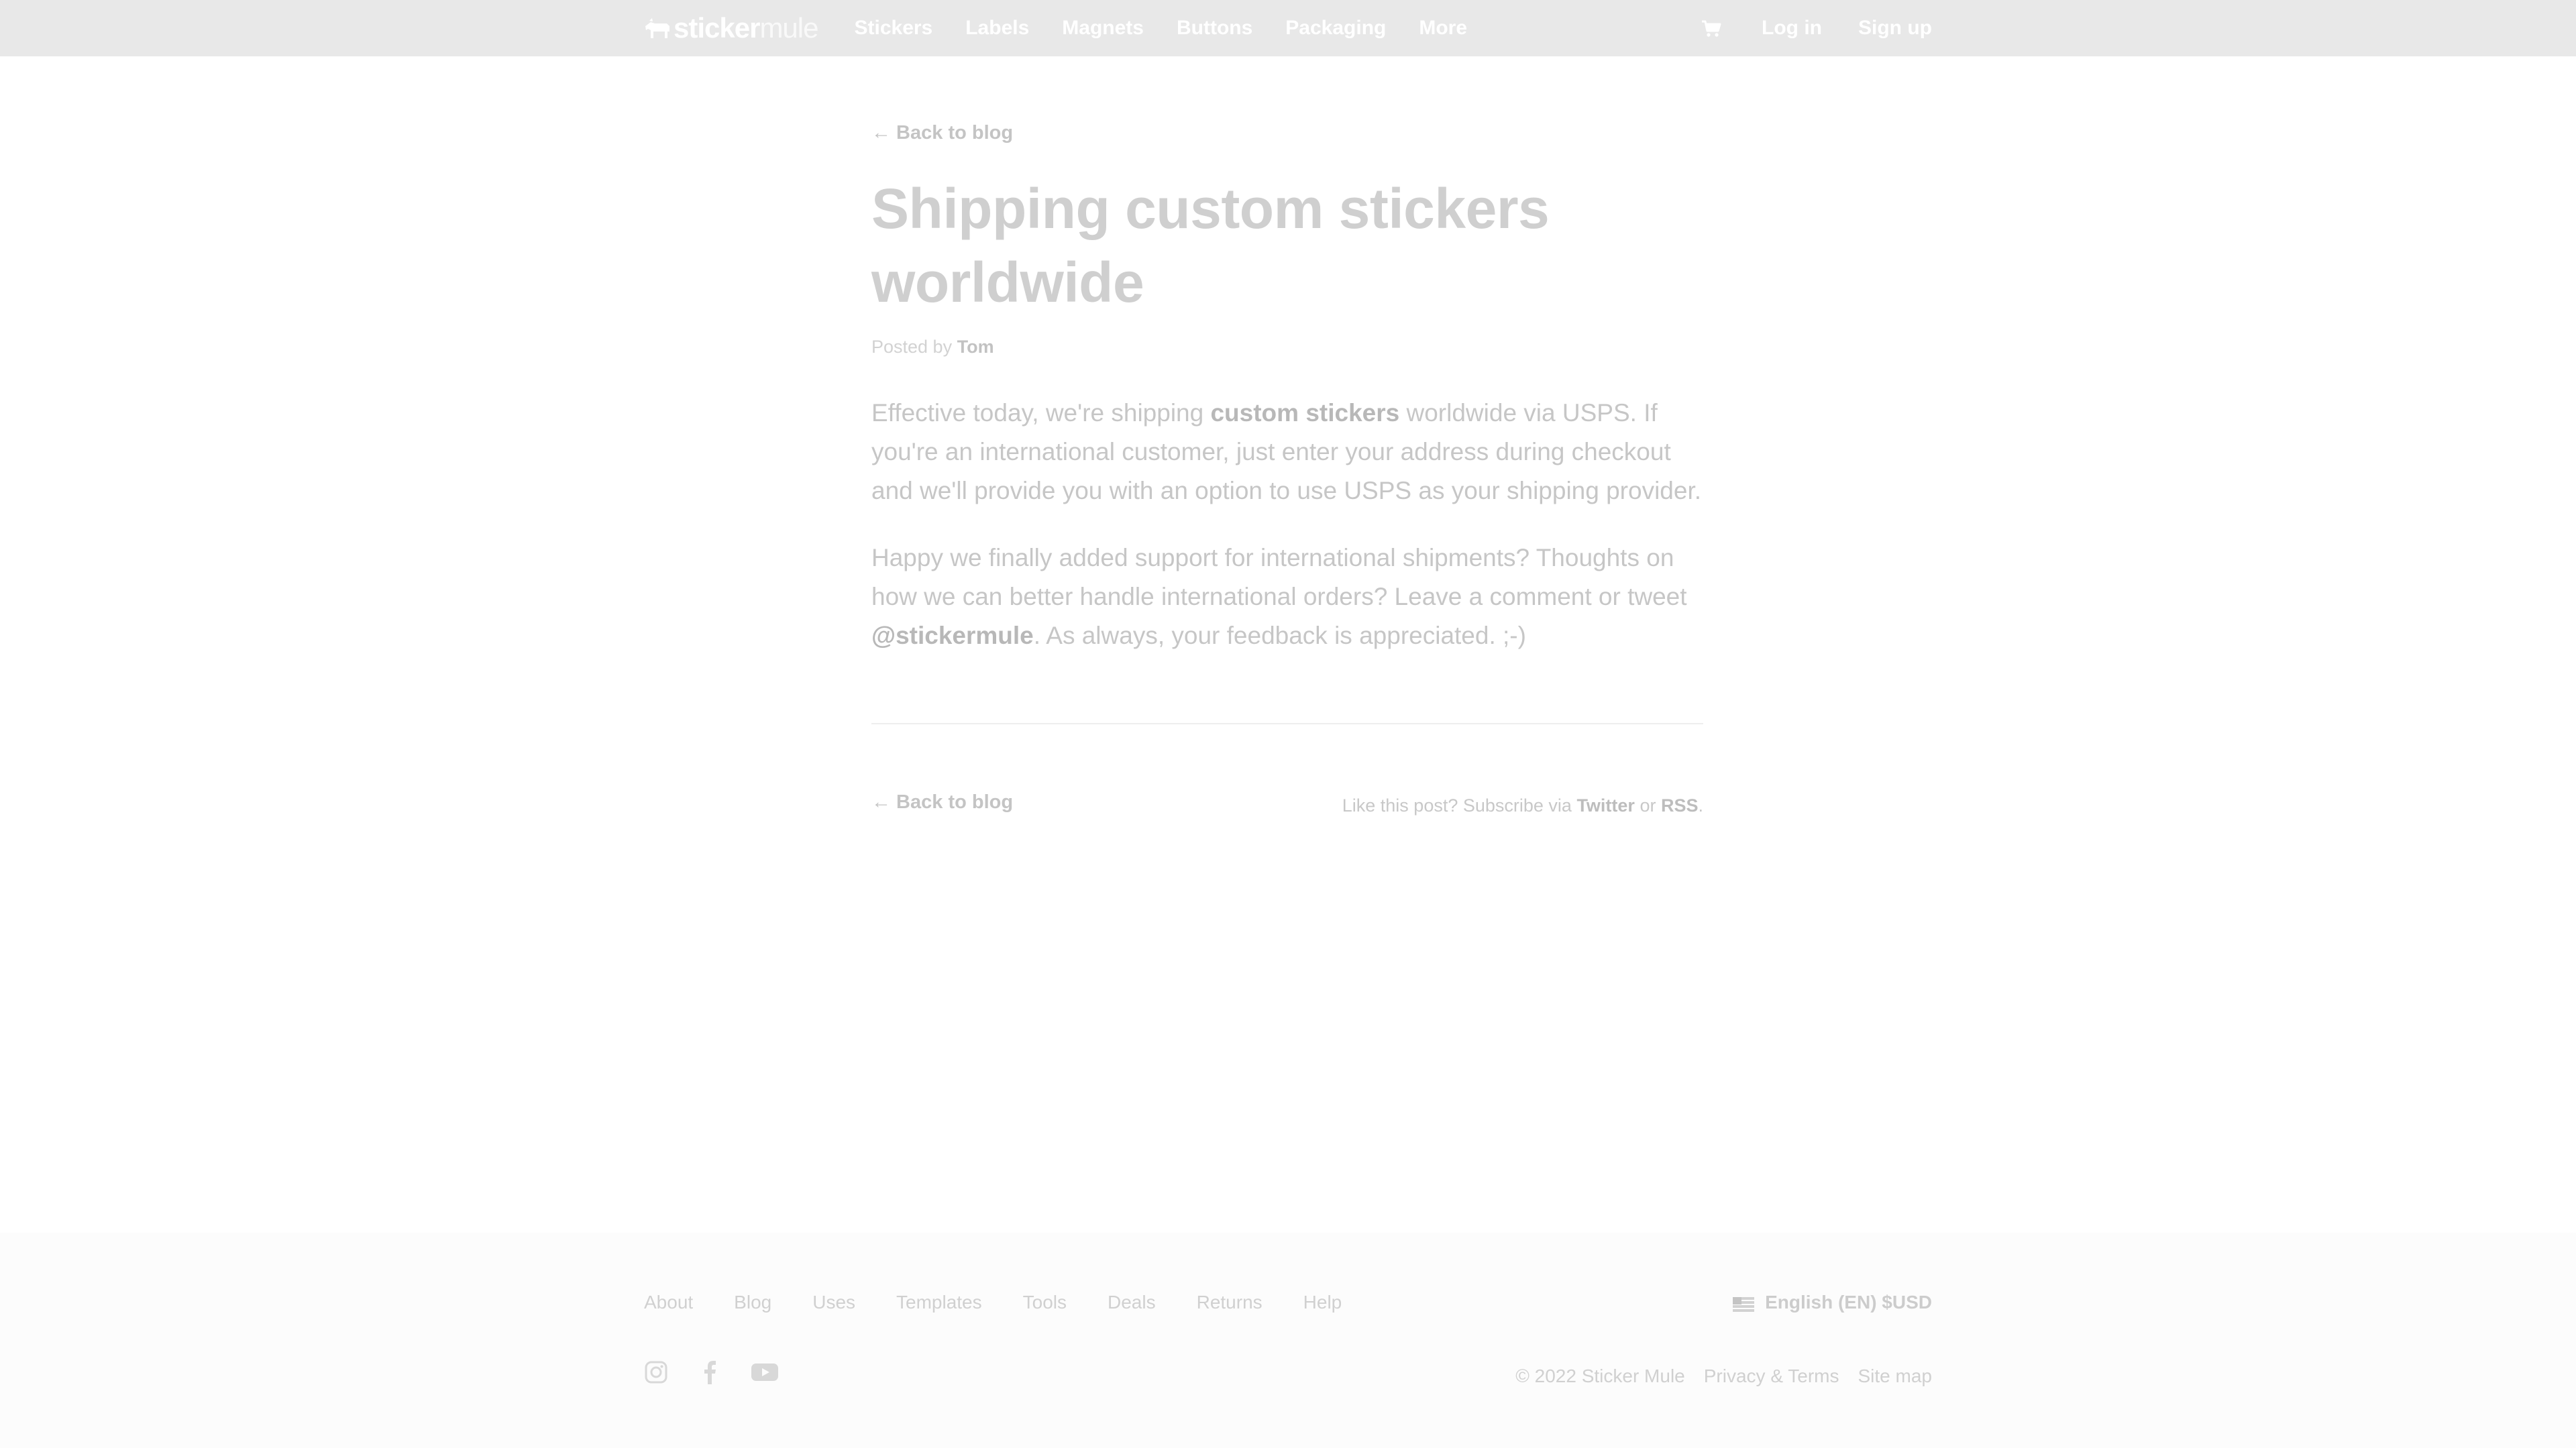 Image resolution: width=2576 pixels, height=1448 pixels. Describe the element at coordinates (942, 802) in the screenshot. I see `back-to-blog-link-bottom: ← Back to blog` at that location.